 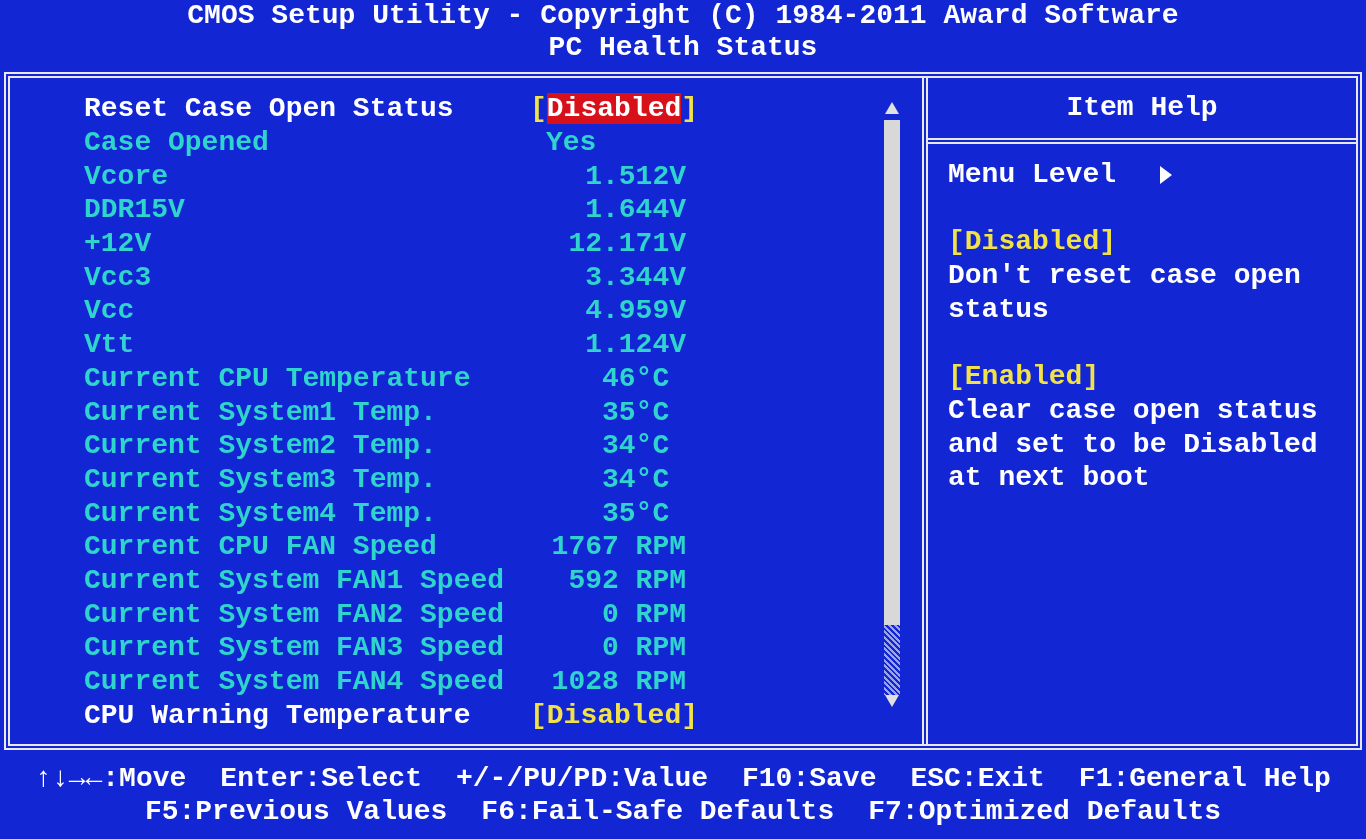 I want to click on help-option: [Disabled], so click(x=1032, y=242).